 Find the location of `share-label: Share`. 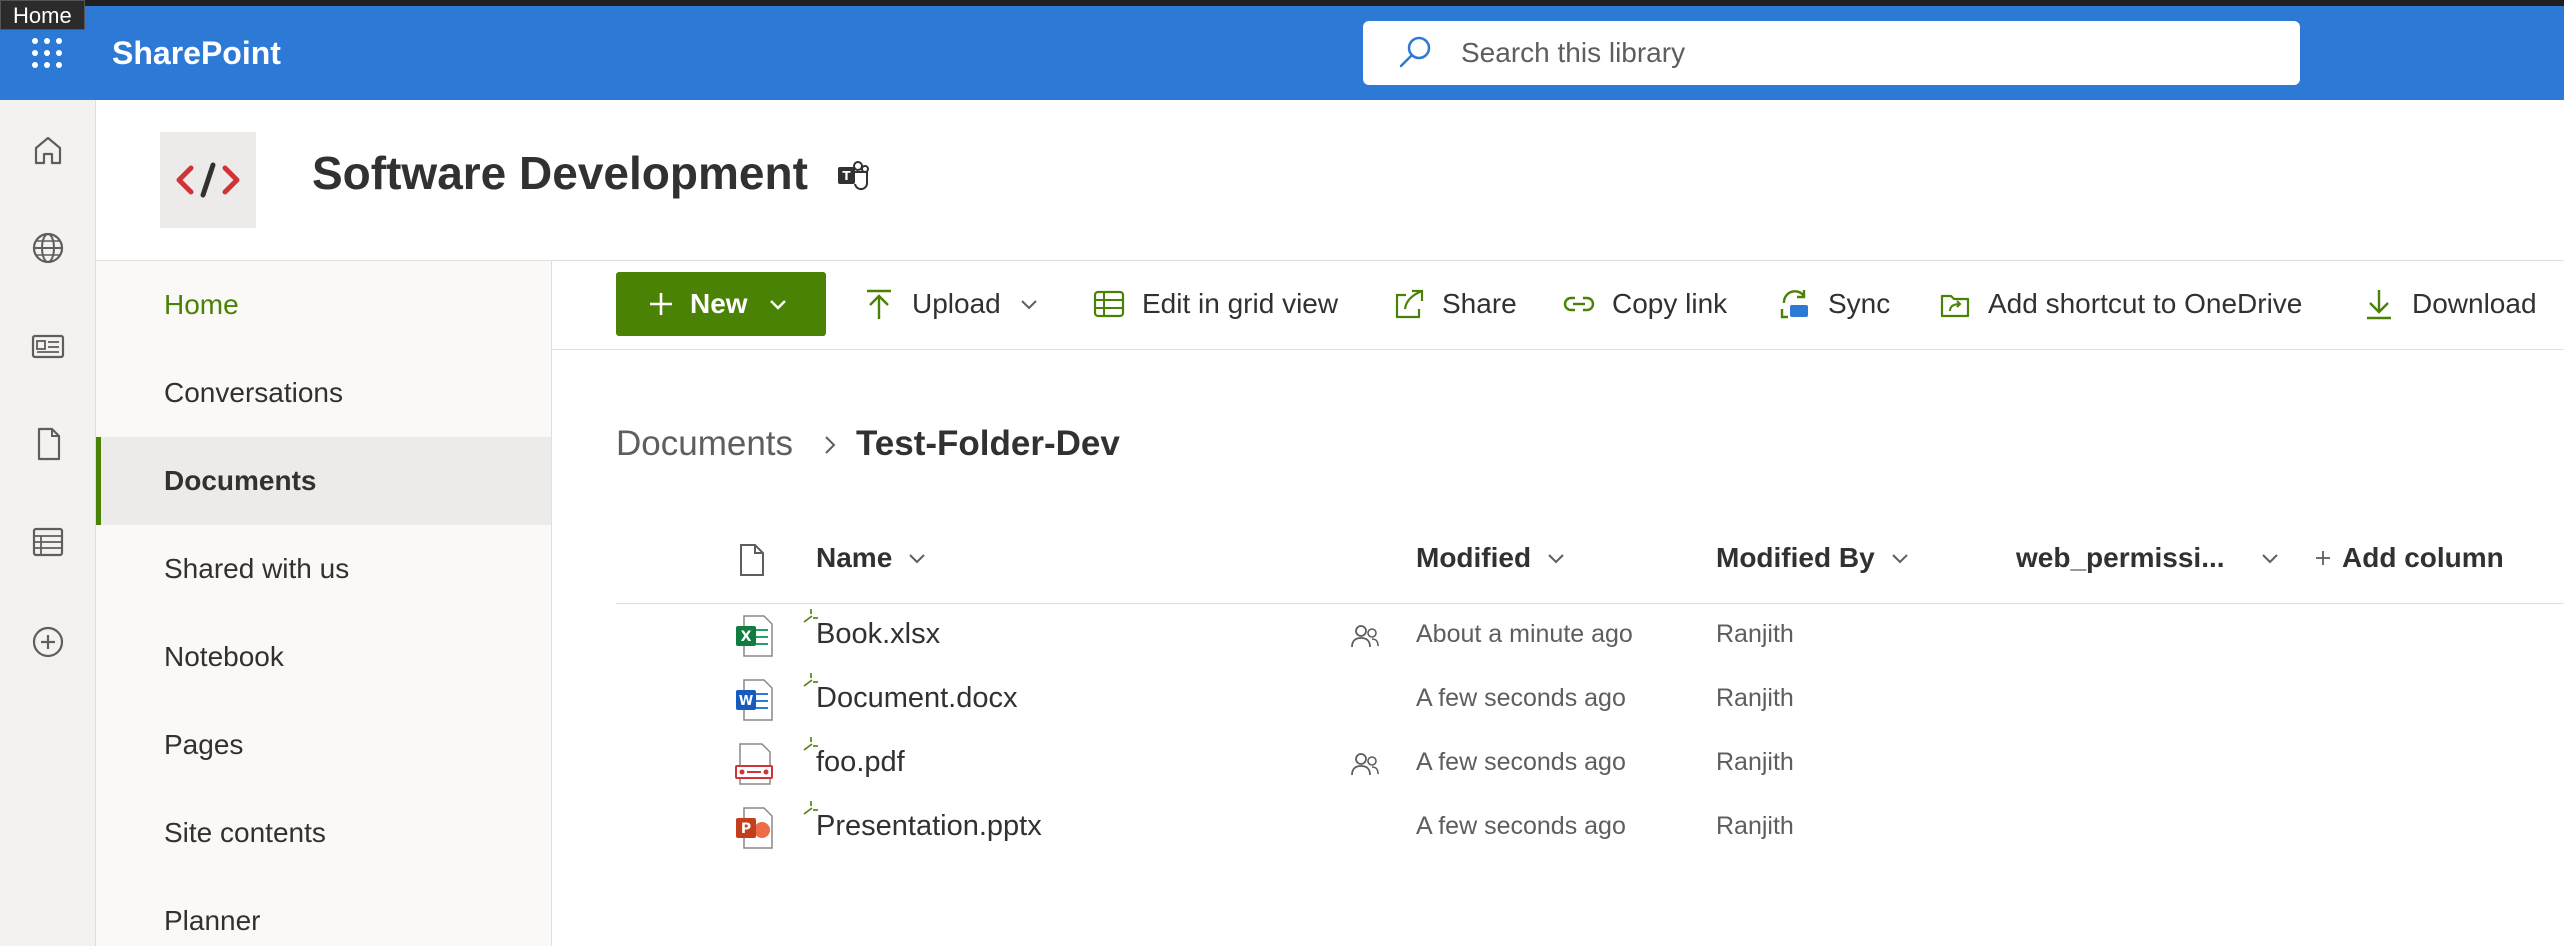

share-label: Share is located at coordinates (1479, 303).